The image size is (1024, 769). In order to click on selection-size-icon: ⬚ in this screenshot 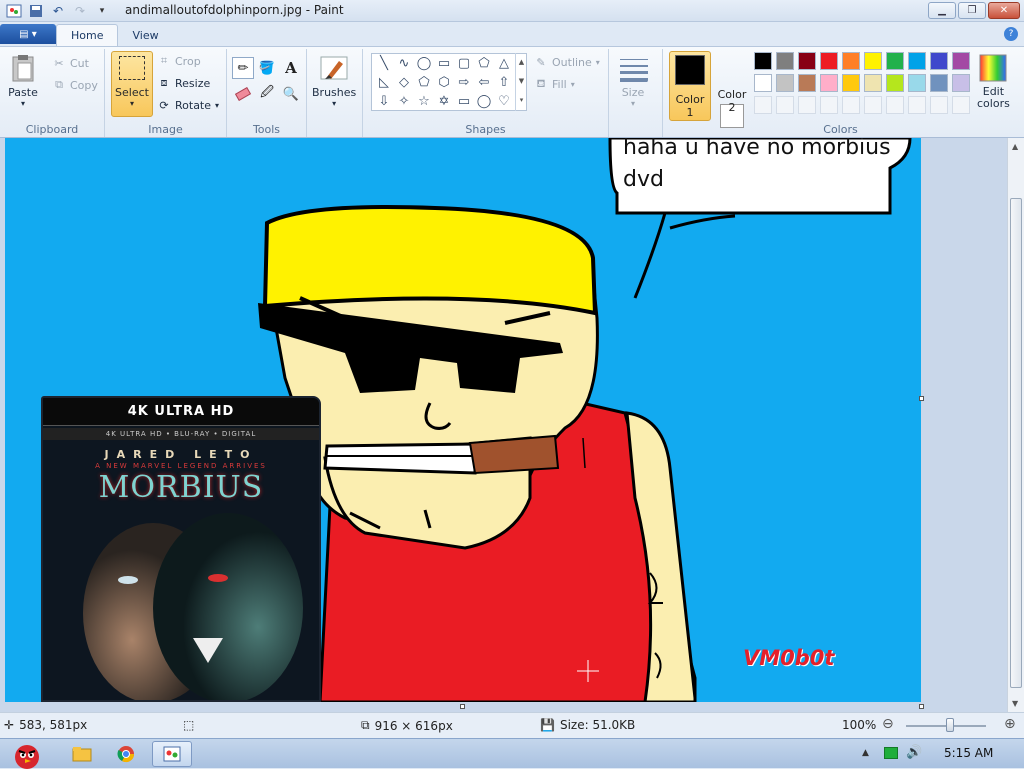, I will do `click(189, 725)`.